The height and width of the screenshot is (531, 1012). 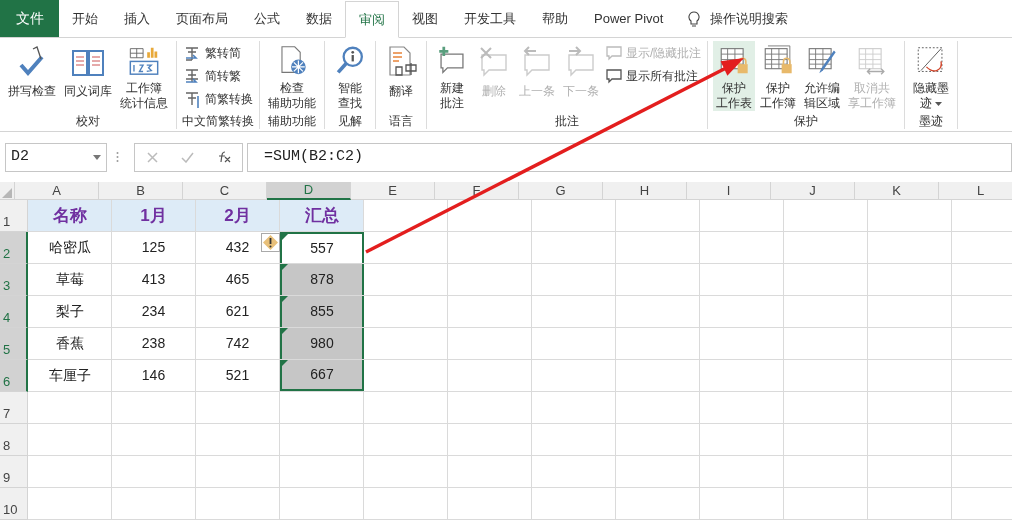 What do you see at coordinates (653, 76) in the screenshot?
I see `ribbon-button: 显示所有批注` at bounding box center [653, 76].